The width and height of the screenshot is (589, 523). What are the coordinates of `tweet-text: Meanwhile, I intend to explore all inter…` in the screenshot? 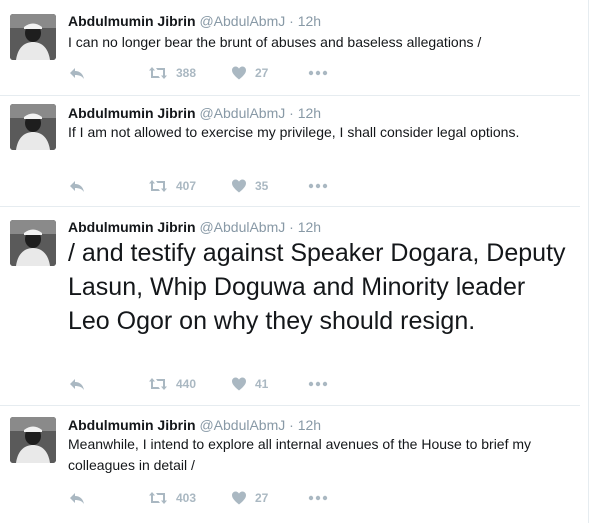 It's located at (300, 454).